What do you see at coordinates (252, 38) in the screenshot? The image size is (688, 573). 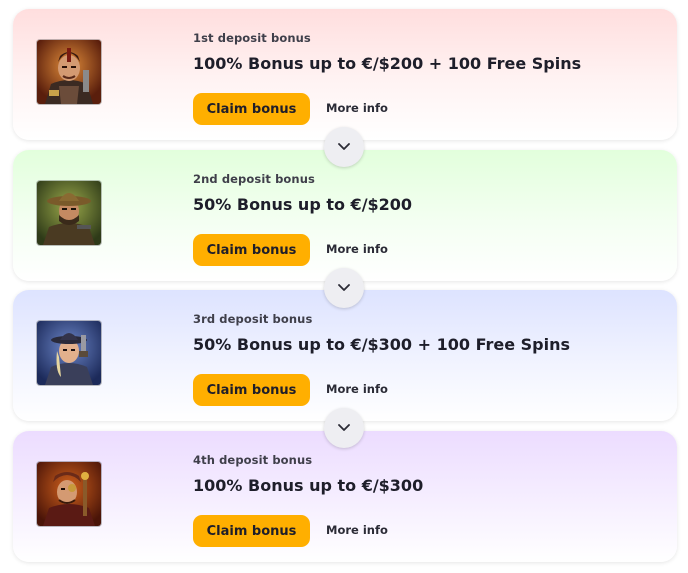 I see `bonus-label: 1st deposit bonus` at bounding box center [252, 38].